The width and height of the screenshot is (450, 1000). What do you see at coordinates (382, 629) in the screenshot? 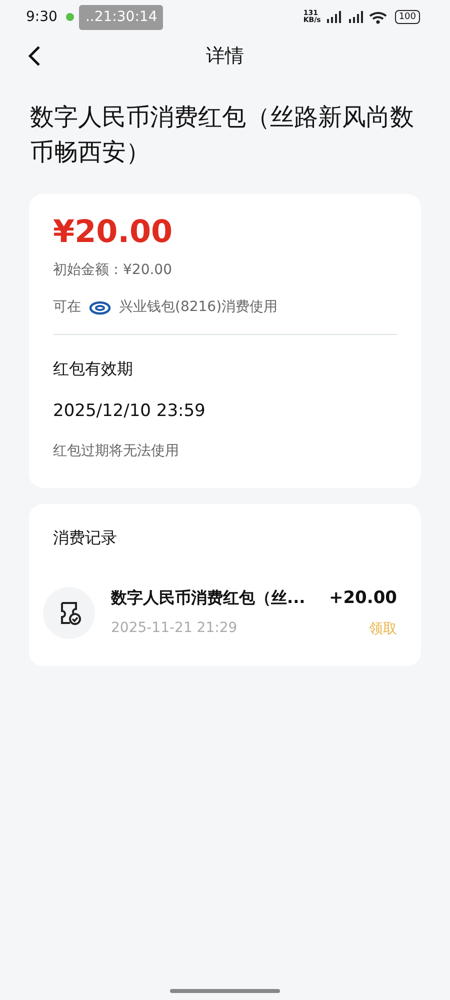
I see `record-type: 领取` at bounding box center [382, 629].